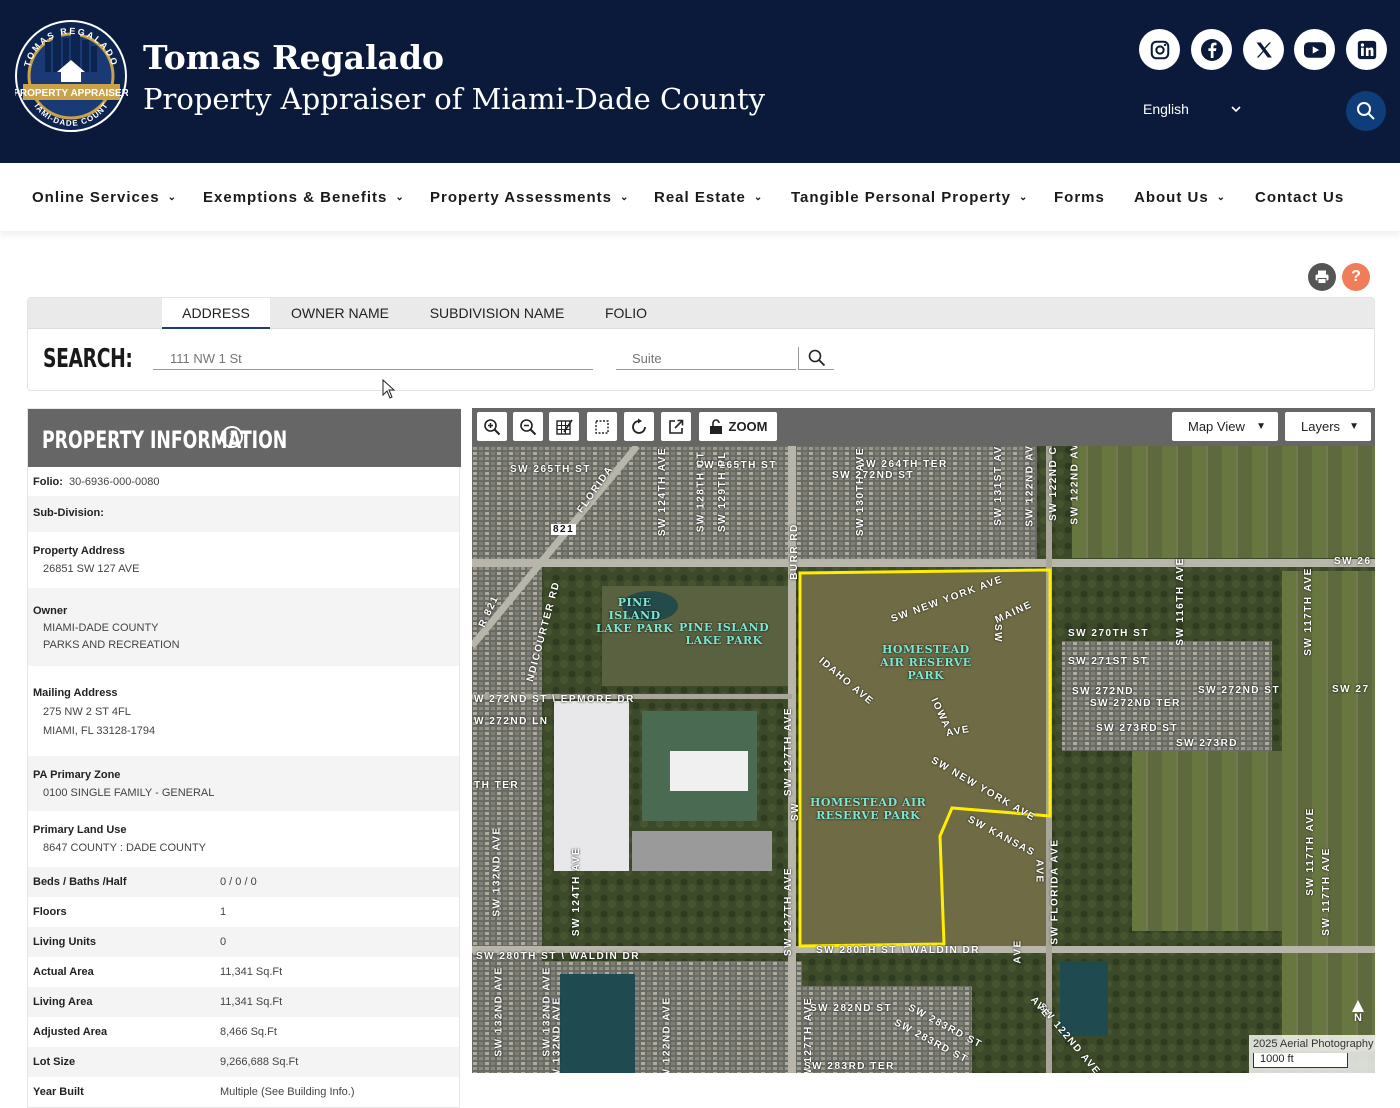  What do you see at coordinates (898, 950) in the screenshot?
I see `road-label: SW 280TH ST \ WALDIN DR` at bounding box center [898, 950].